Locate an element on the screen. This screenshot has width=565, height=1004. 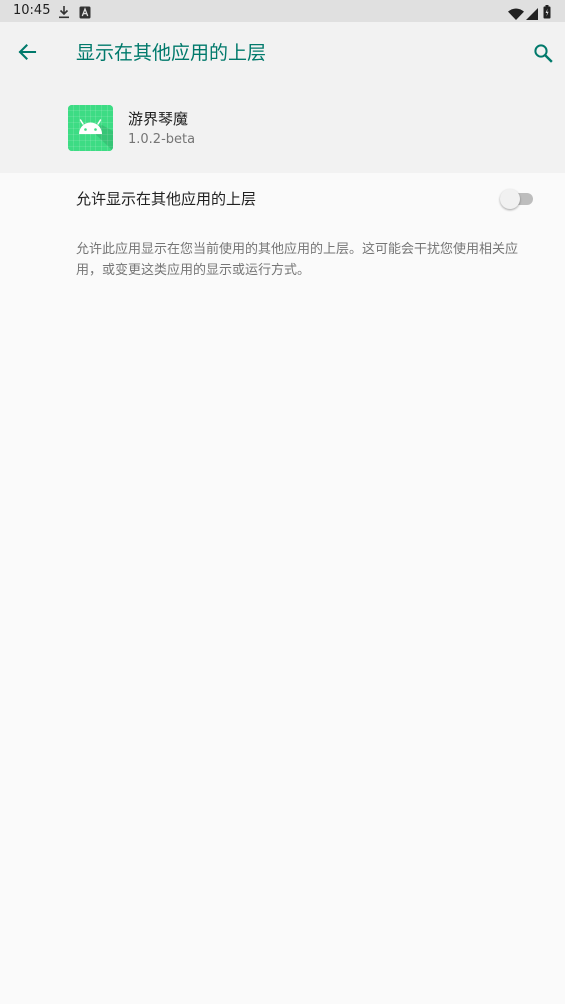
status-time: 10:45 is located at coordinates (32, 10).